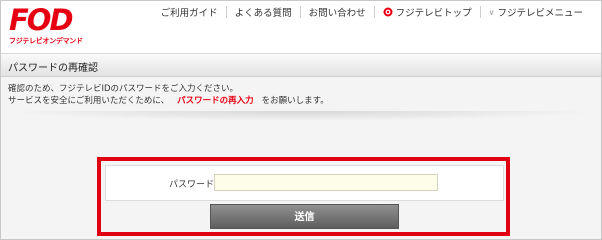 The height and width of the screenshot is (240, 602). What do you see at coordinates (89, 101) in the screenshot?
I see `instruction-line-2-pre: サービスを安全にご利用いただくために、` at bounding box center [89, 101].